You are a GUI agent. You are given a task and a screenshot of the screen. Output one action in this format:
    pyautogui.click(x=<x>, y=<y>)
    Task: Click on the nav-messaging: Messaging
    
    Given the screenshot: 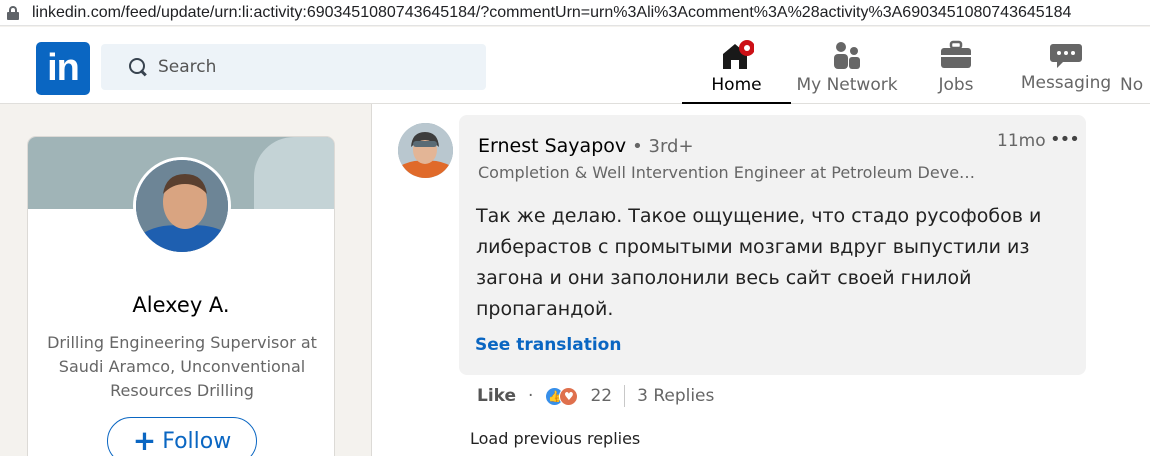 What is the action you would take?
    pyautogui.click(x=1066, y=65)
    